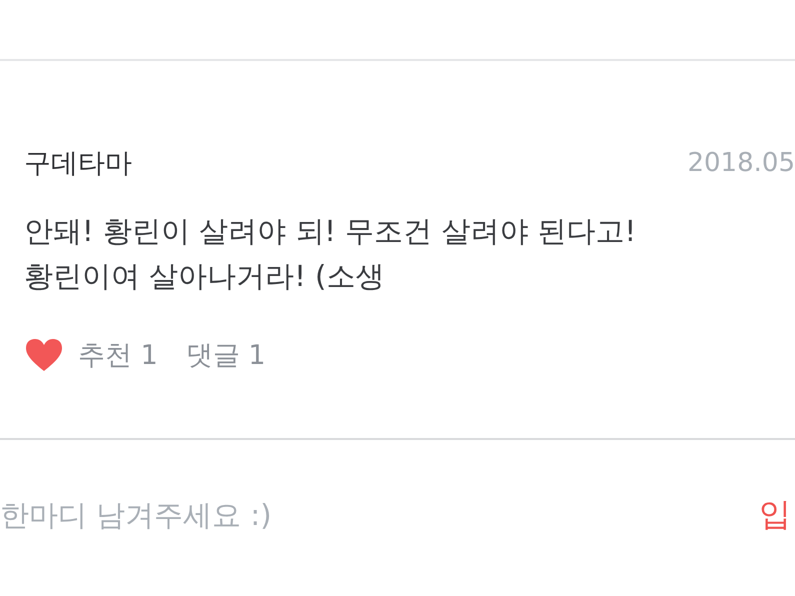  I want to click on submit-button: 입, so click(777, 515).